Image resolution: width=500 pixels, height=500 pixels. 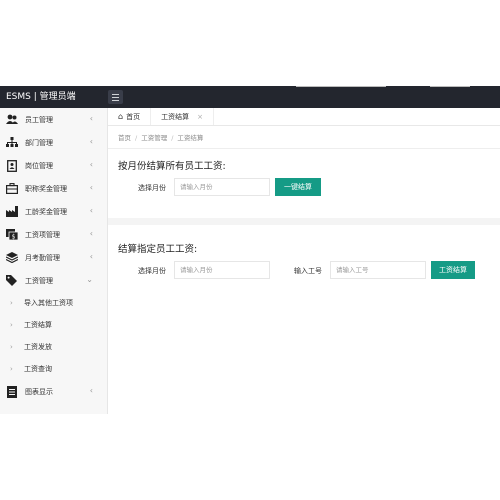 What do you see at coordinates (304, 221) in the screenshot?
I see `section-divider` at bounding box center [304, 221].